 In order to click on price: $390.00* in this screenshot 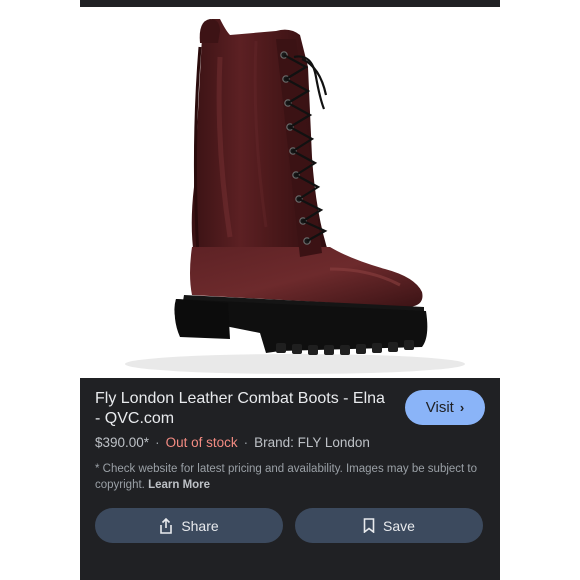, I will do `click(122, 442)`.